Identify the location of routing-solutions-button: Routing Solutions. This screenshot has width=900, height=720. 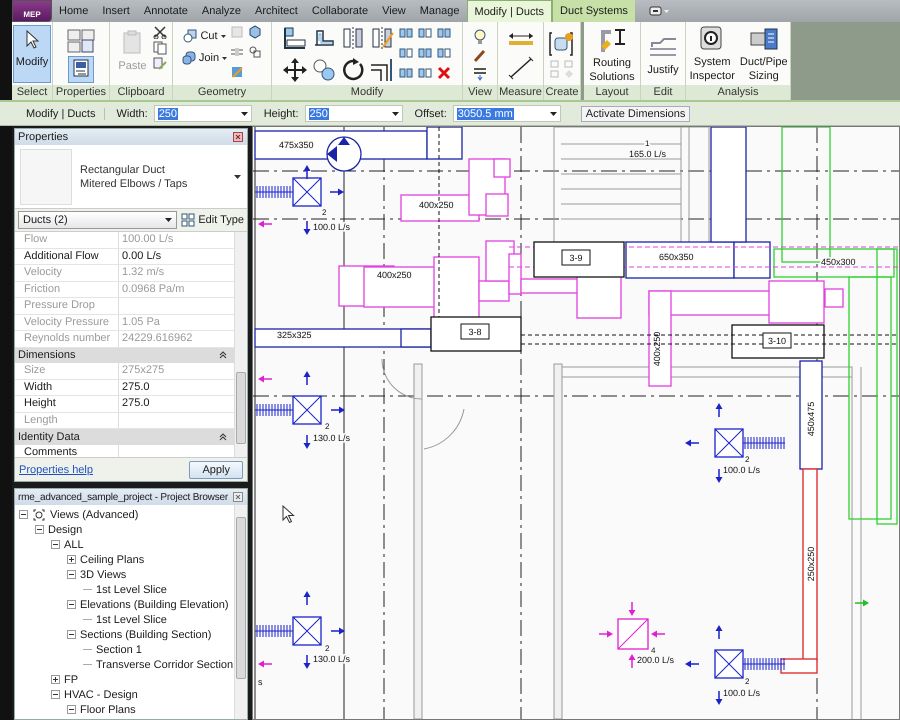
(612, 70).